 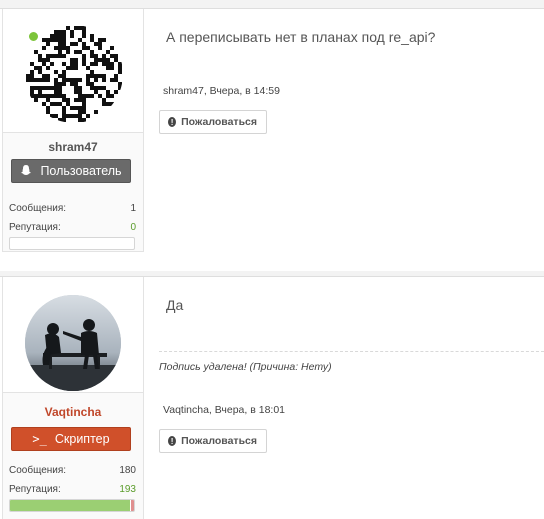 I want to click on user-rank-badge: >_ Скриптер, so click(x=71, y=439).